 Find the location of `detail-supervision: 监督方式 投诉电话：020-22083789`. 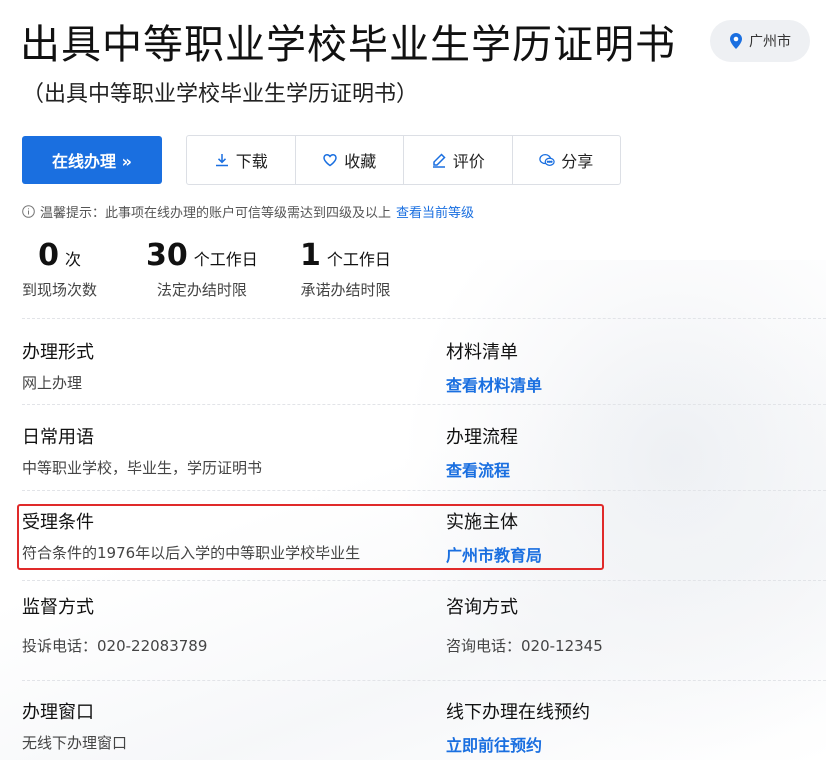

detail-supervision: 监督方式 投诉电话：020-22083789 is located at coordinates (114, 624).